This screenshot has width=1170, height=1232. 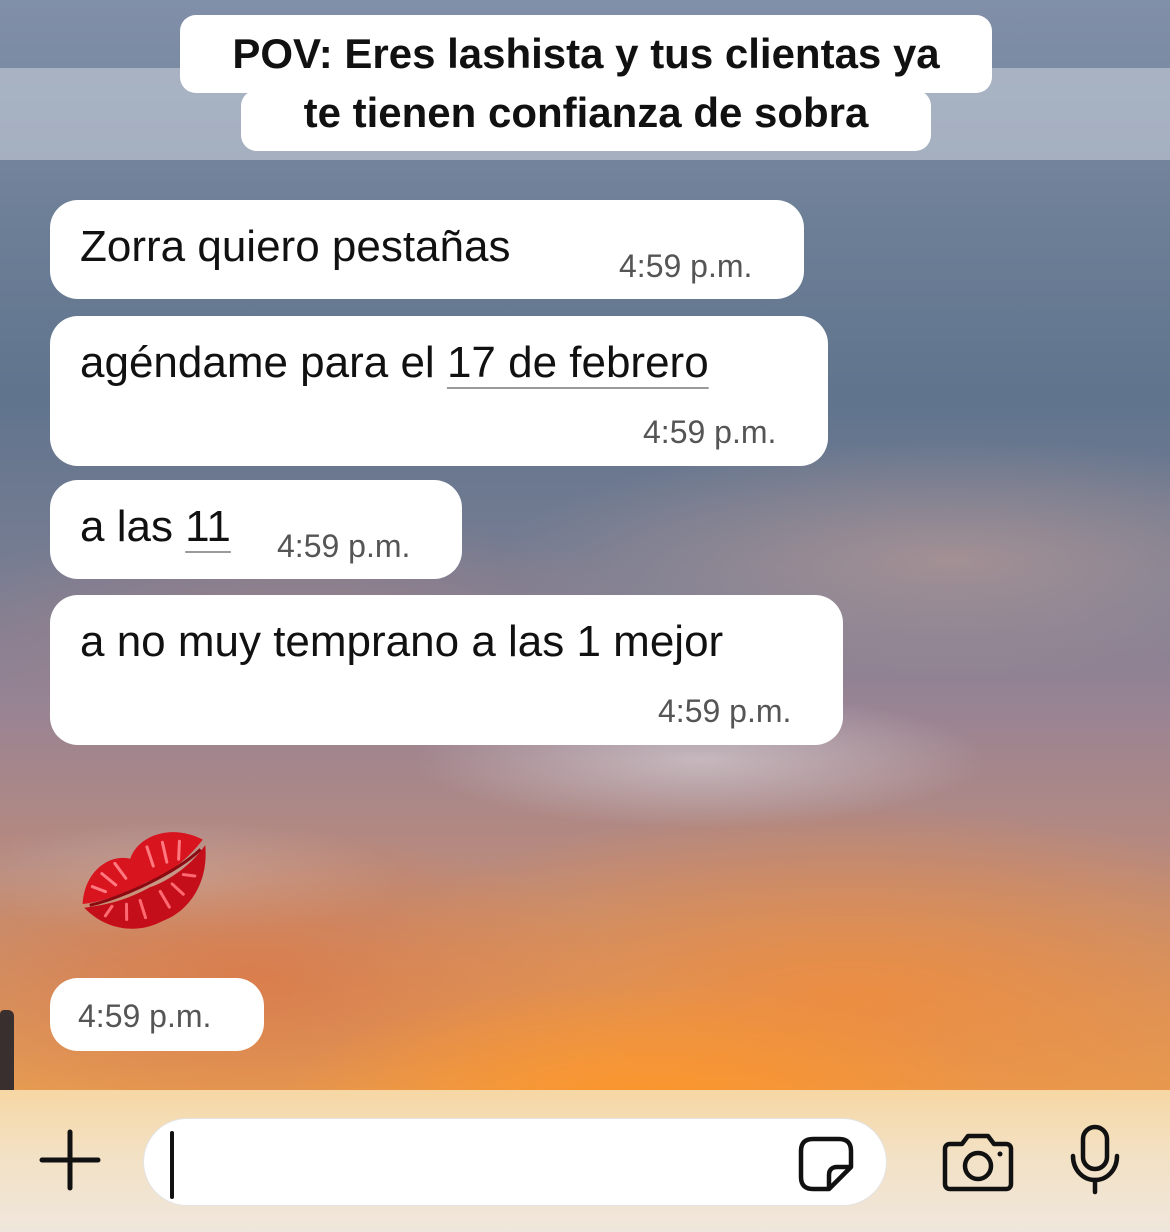 What do you see at coordinates (155, 526) in the screenshot?
I see `message-text: a las 11` at bounding box center [155, 526].